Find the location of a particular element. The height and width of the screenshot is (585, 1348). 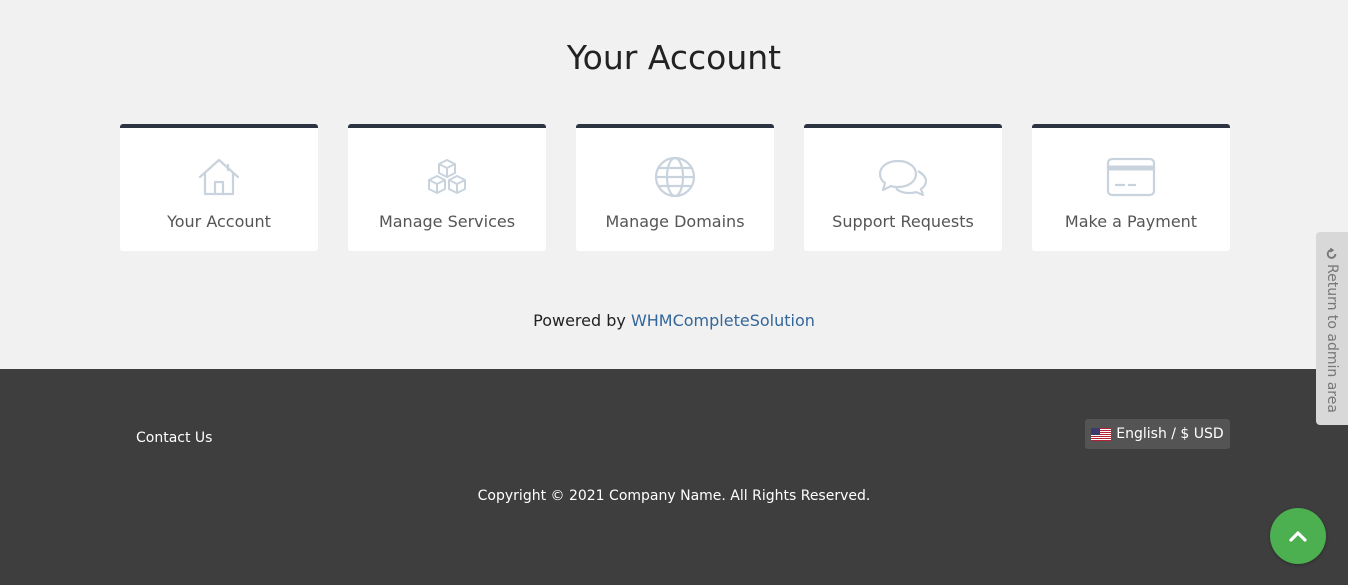

tile-manage-services: Manage Services is located at coordinates (447, 187).